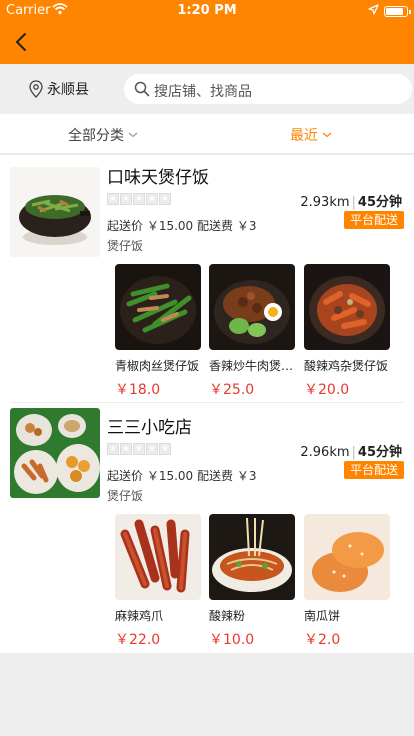 Image resolution: width=414 pixels, height=736 pixels. I want to click on product-name: 麻辣鸡爪, so click(139, 616).